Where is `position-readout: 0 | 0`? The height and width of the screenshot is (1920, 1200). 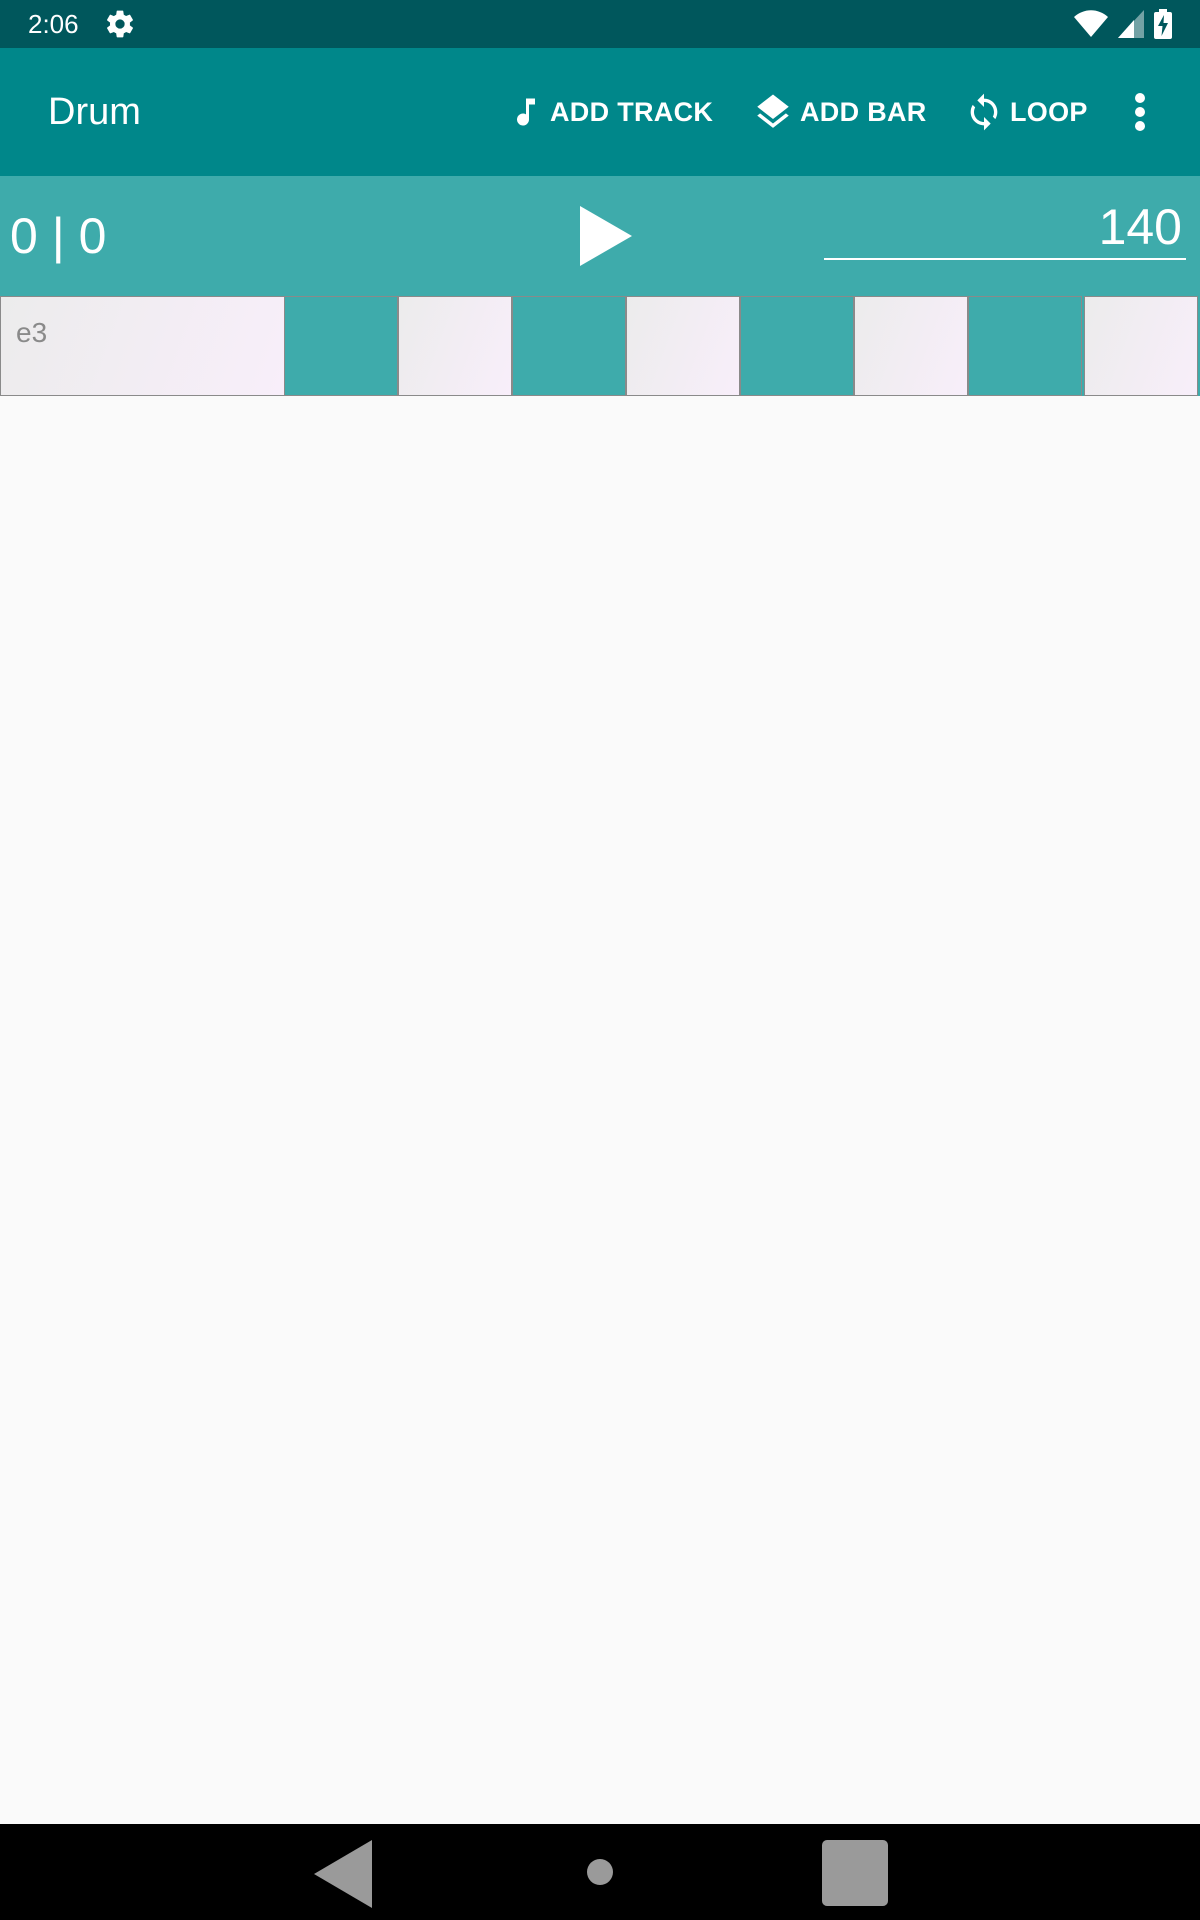
position-readout: 0 | 0 is located at coordinates (58, 236).